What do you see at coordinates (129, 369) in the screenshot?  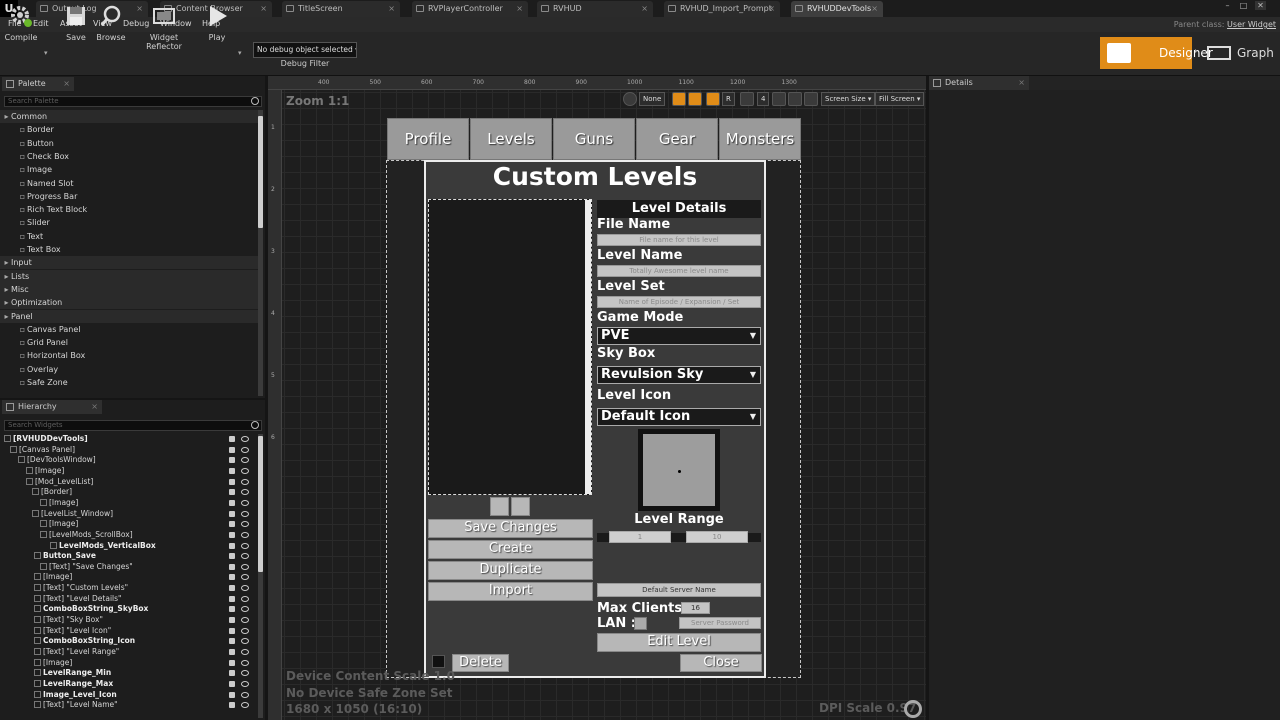 I see `palette-item: ▫ Overlay` at bounding box center [129, 369].